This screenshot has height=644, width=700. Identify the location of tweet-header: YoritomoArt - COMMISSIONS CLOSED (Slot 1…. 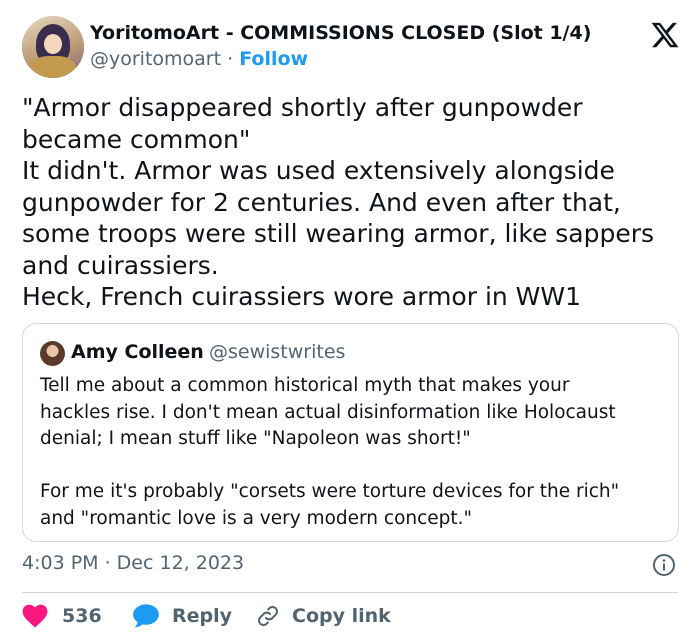
(352, 46).